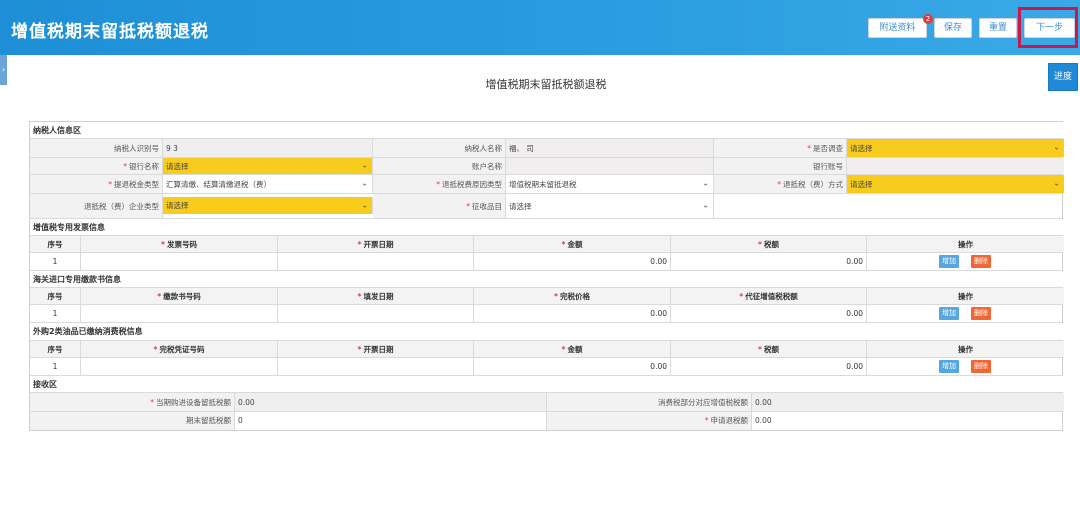  I want to click on app-title: 增值税期末留抵税额退税, so click(110, 32).